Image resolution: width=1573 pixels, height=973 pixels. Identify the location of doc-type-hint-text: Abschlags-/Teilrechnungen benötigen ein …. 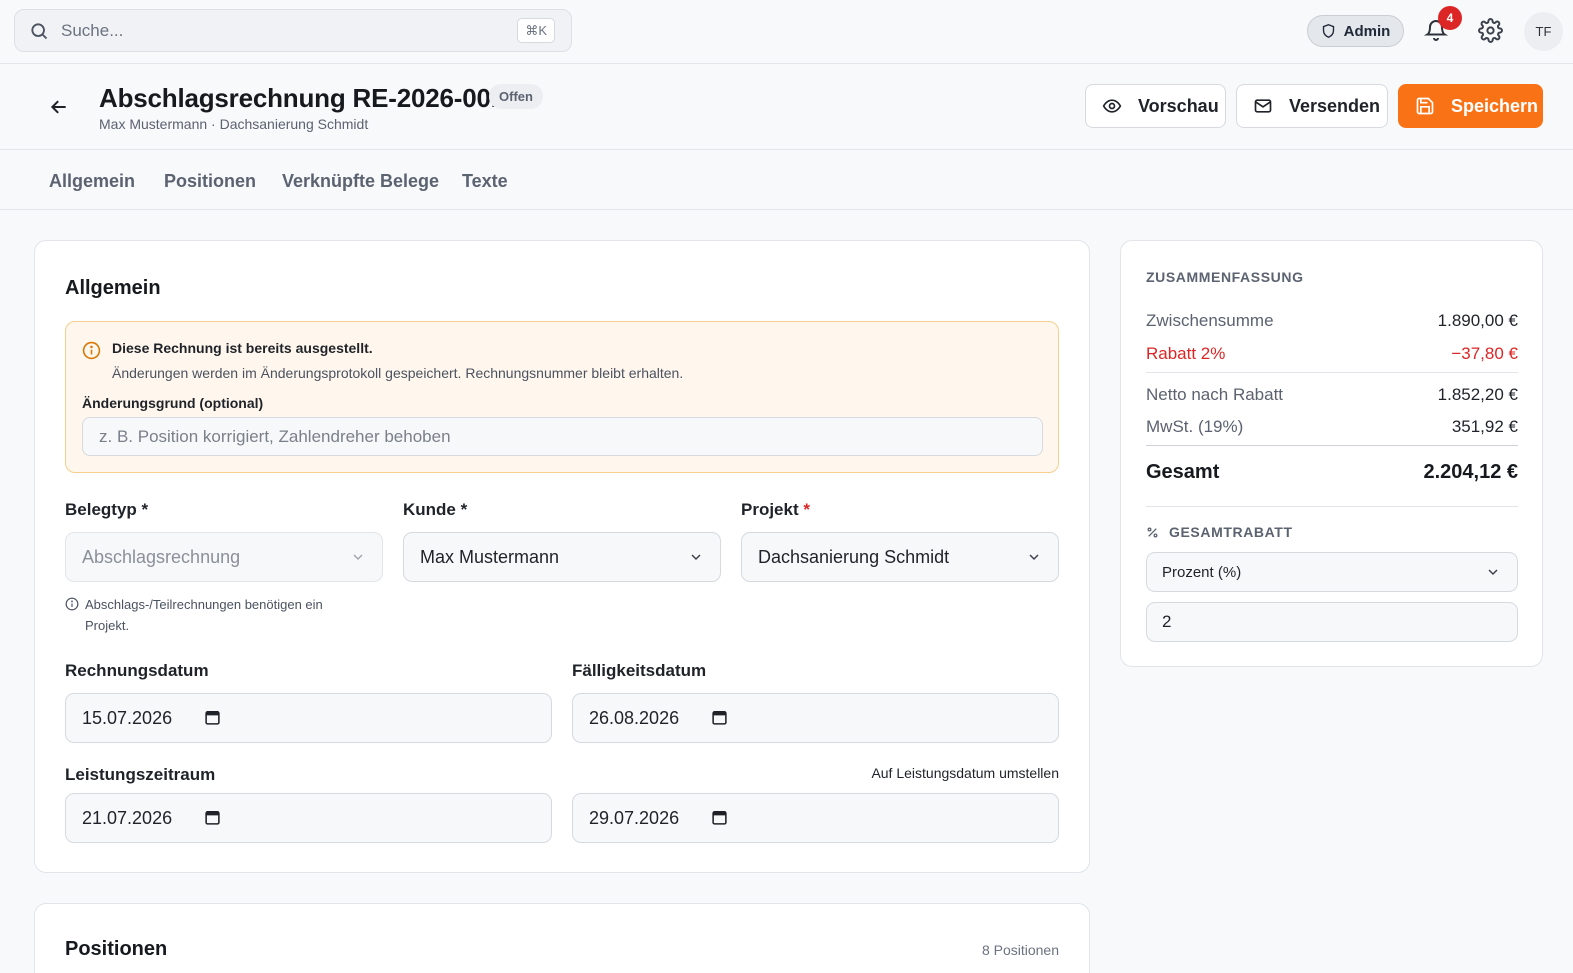
(204, 615).